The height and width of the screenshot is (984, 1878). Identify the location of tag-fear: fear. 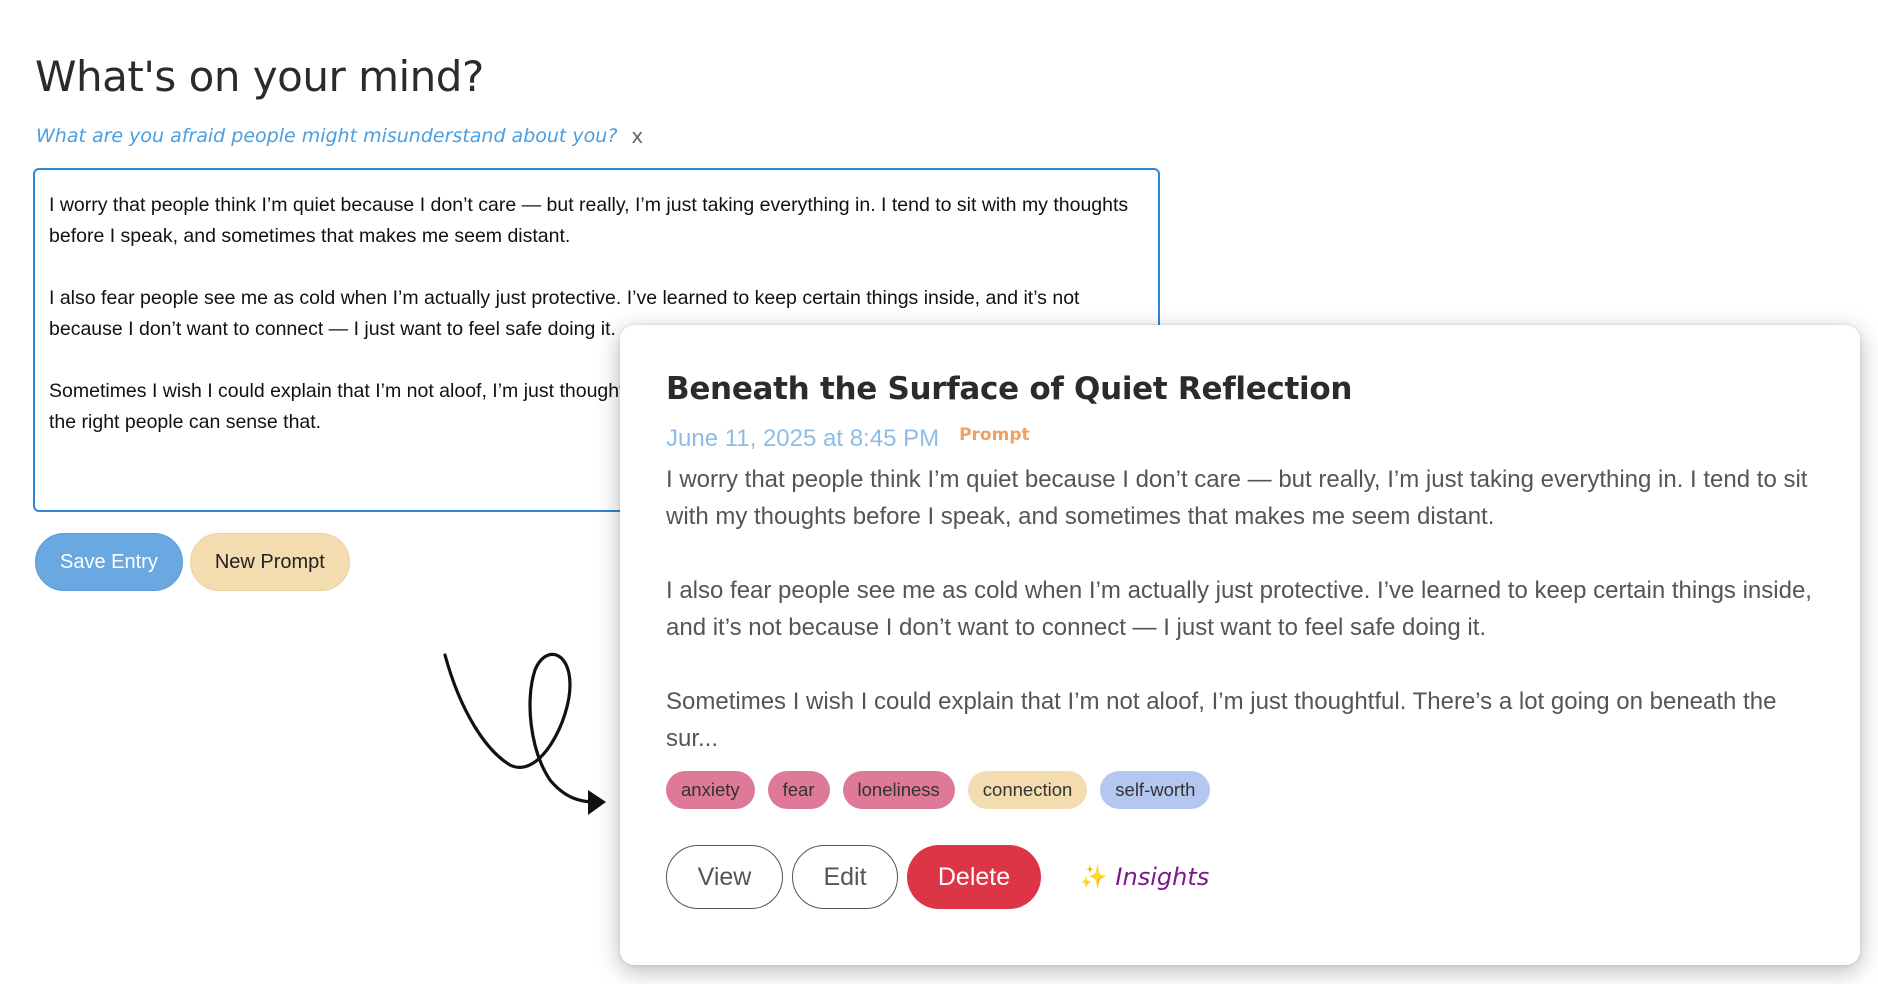
(798, 790).